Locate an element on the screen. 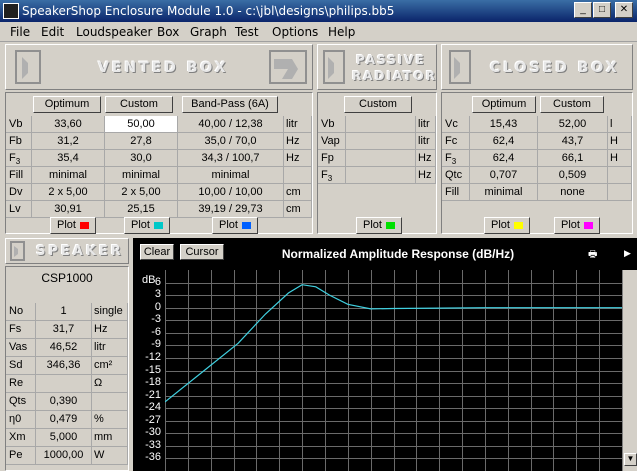  closed-optimum-button: Optimum is located at coordinates (504, 104).